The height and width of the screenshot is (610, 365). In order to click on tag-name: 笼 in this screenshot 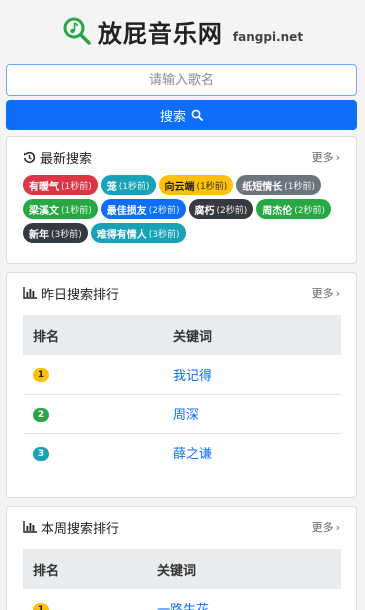, I will do `click(111, 187)`.